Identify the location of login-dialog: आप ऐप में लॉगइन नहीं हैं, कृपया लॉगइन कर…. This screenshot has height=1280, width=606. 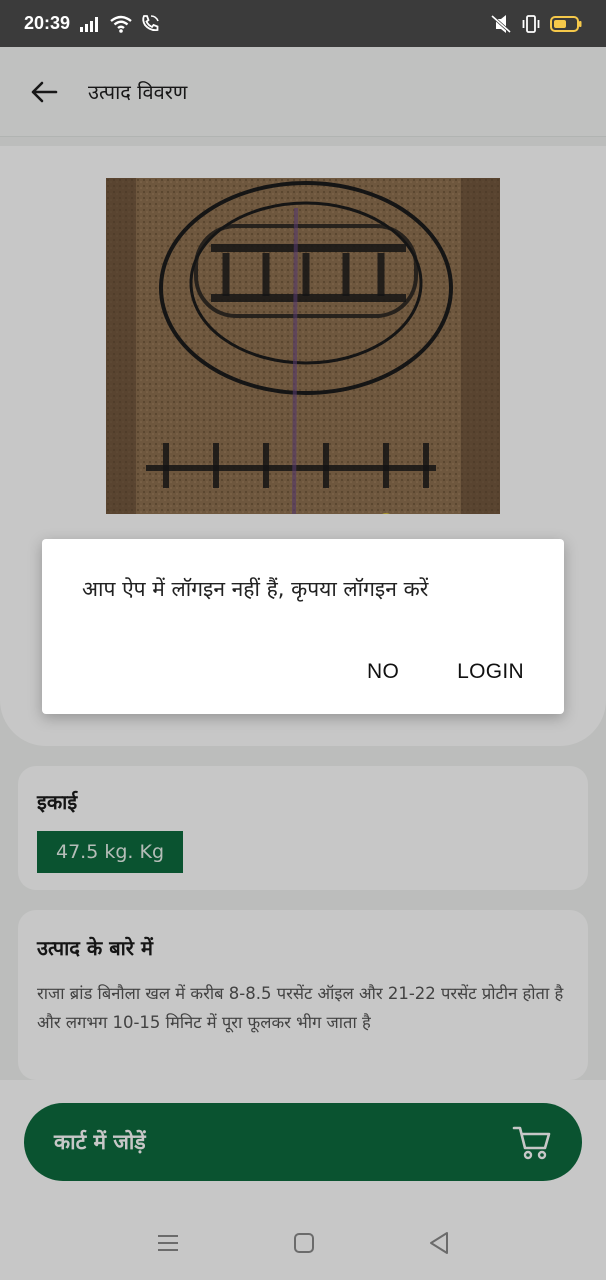
(303, 626).